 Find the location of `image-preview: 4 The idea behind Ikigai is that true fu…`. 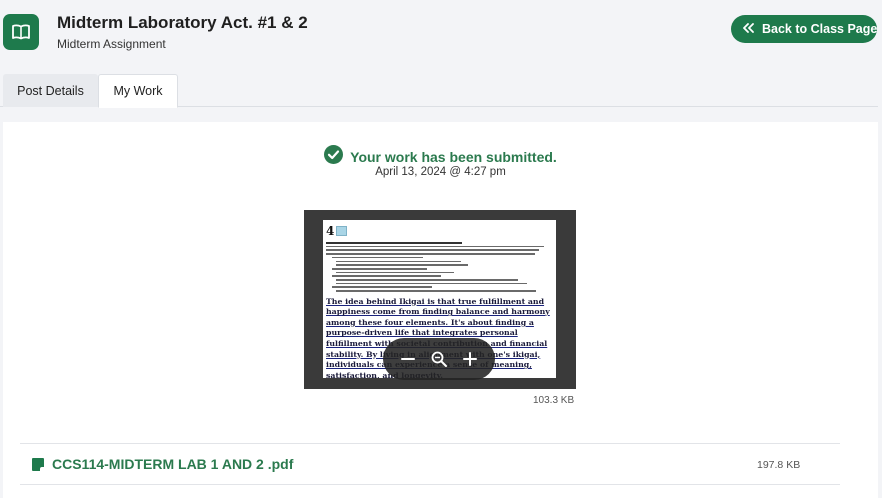

image-preview: 4 The idea behind Ikigai is that true fu… is located at coordinates (440, 299).